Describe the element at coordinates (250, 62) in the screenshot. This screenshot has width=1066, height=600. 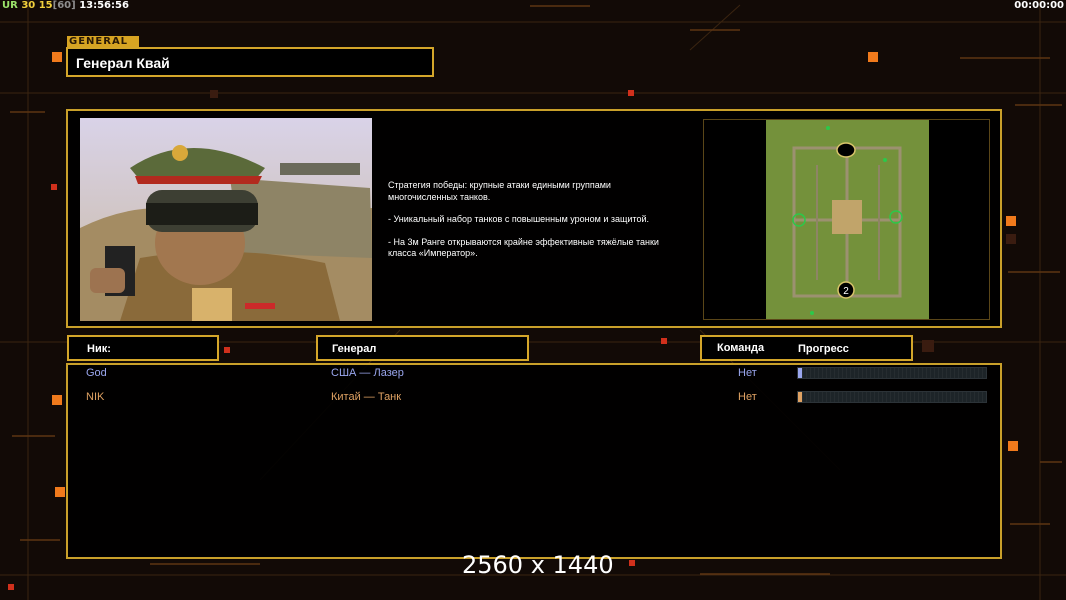
I see `general-title-box: Генерал Квай` at that location.